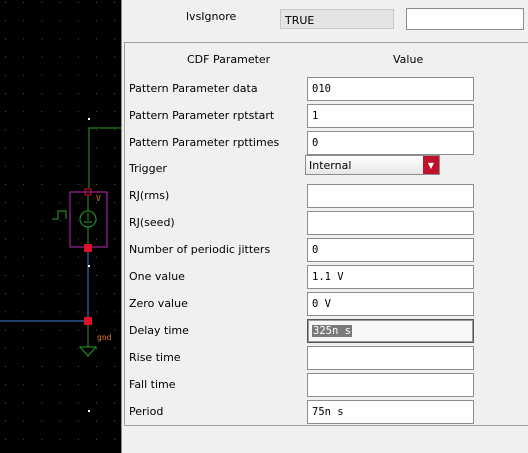 Image resolution: width=528 pixels, height=453 pixels. Describe the element at coordinates (332, 331) in the screenshot. I see `delay-time-selected-text: 325n s` at that location.